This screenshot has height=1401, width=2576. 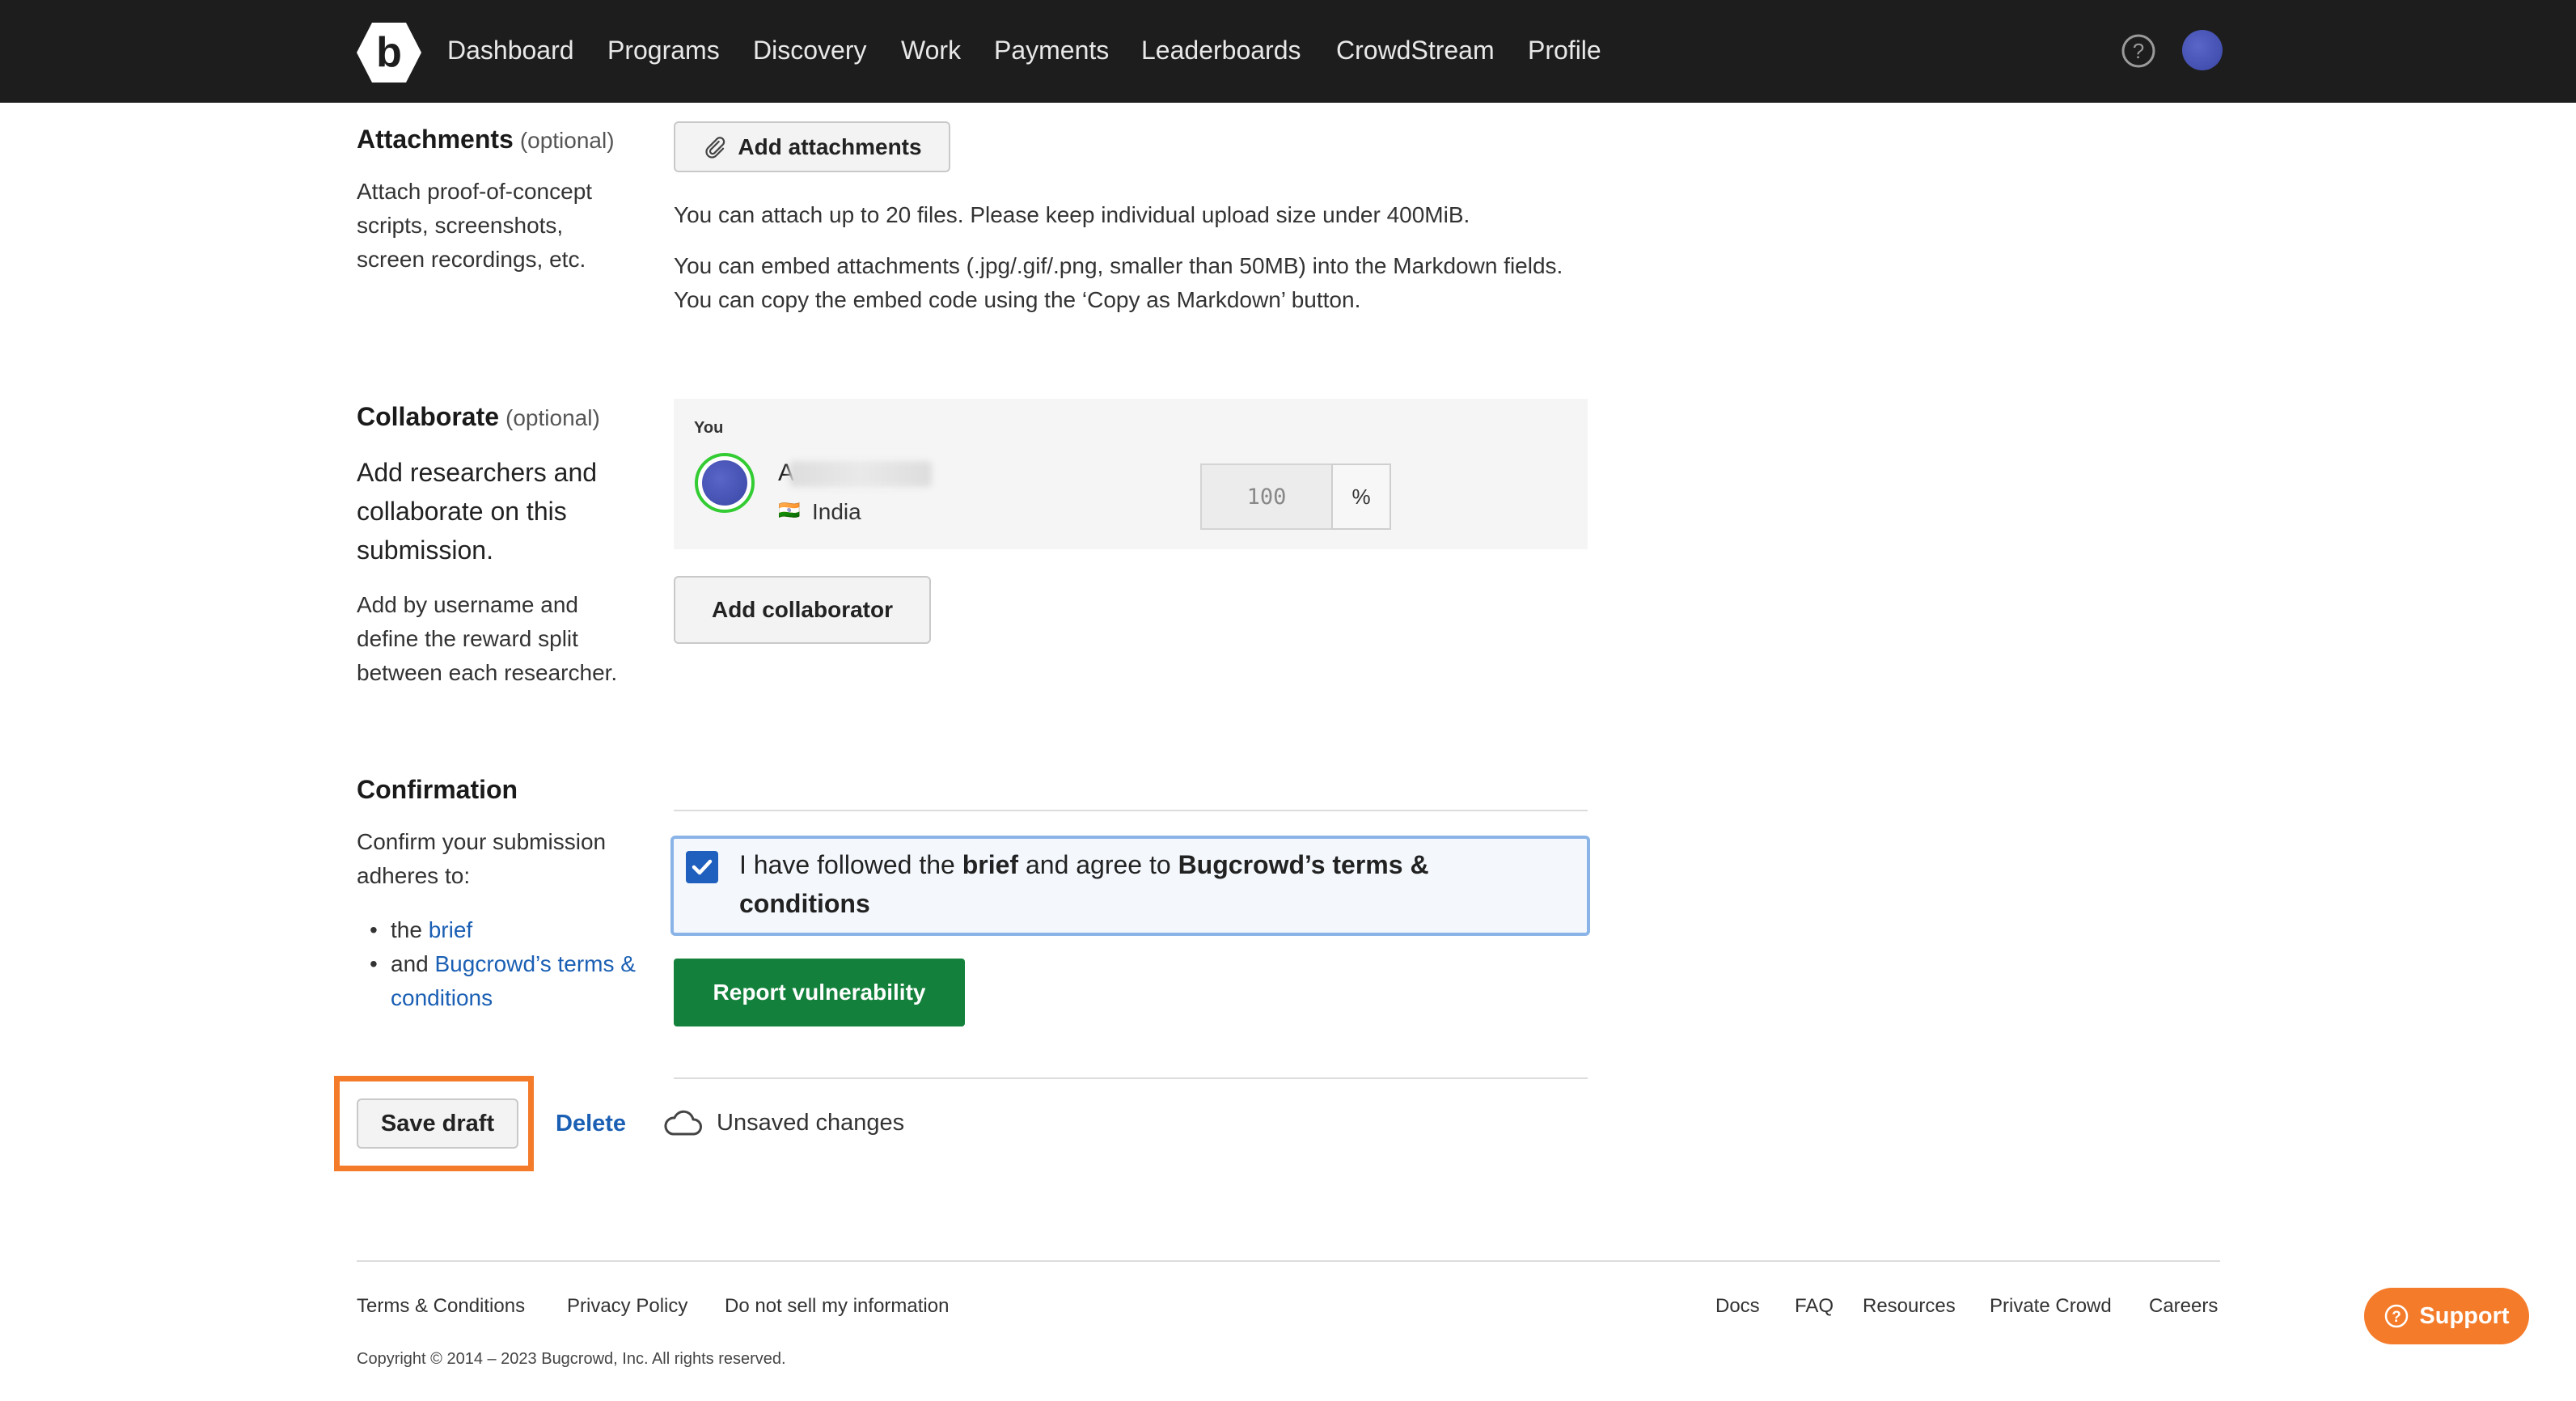 What do you see at coordinates (931, 51) in the screenshot?
I see `nav-work: Work` at bounding box center [931, 51].